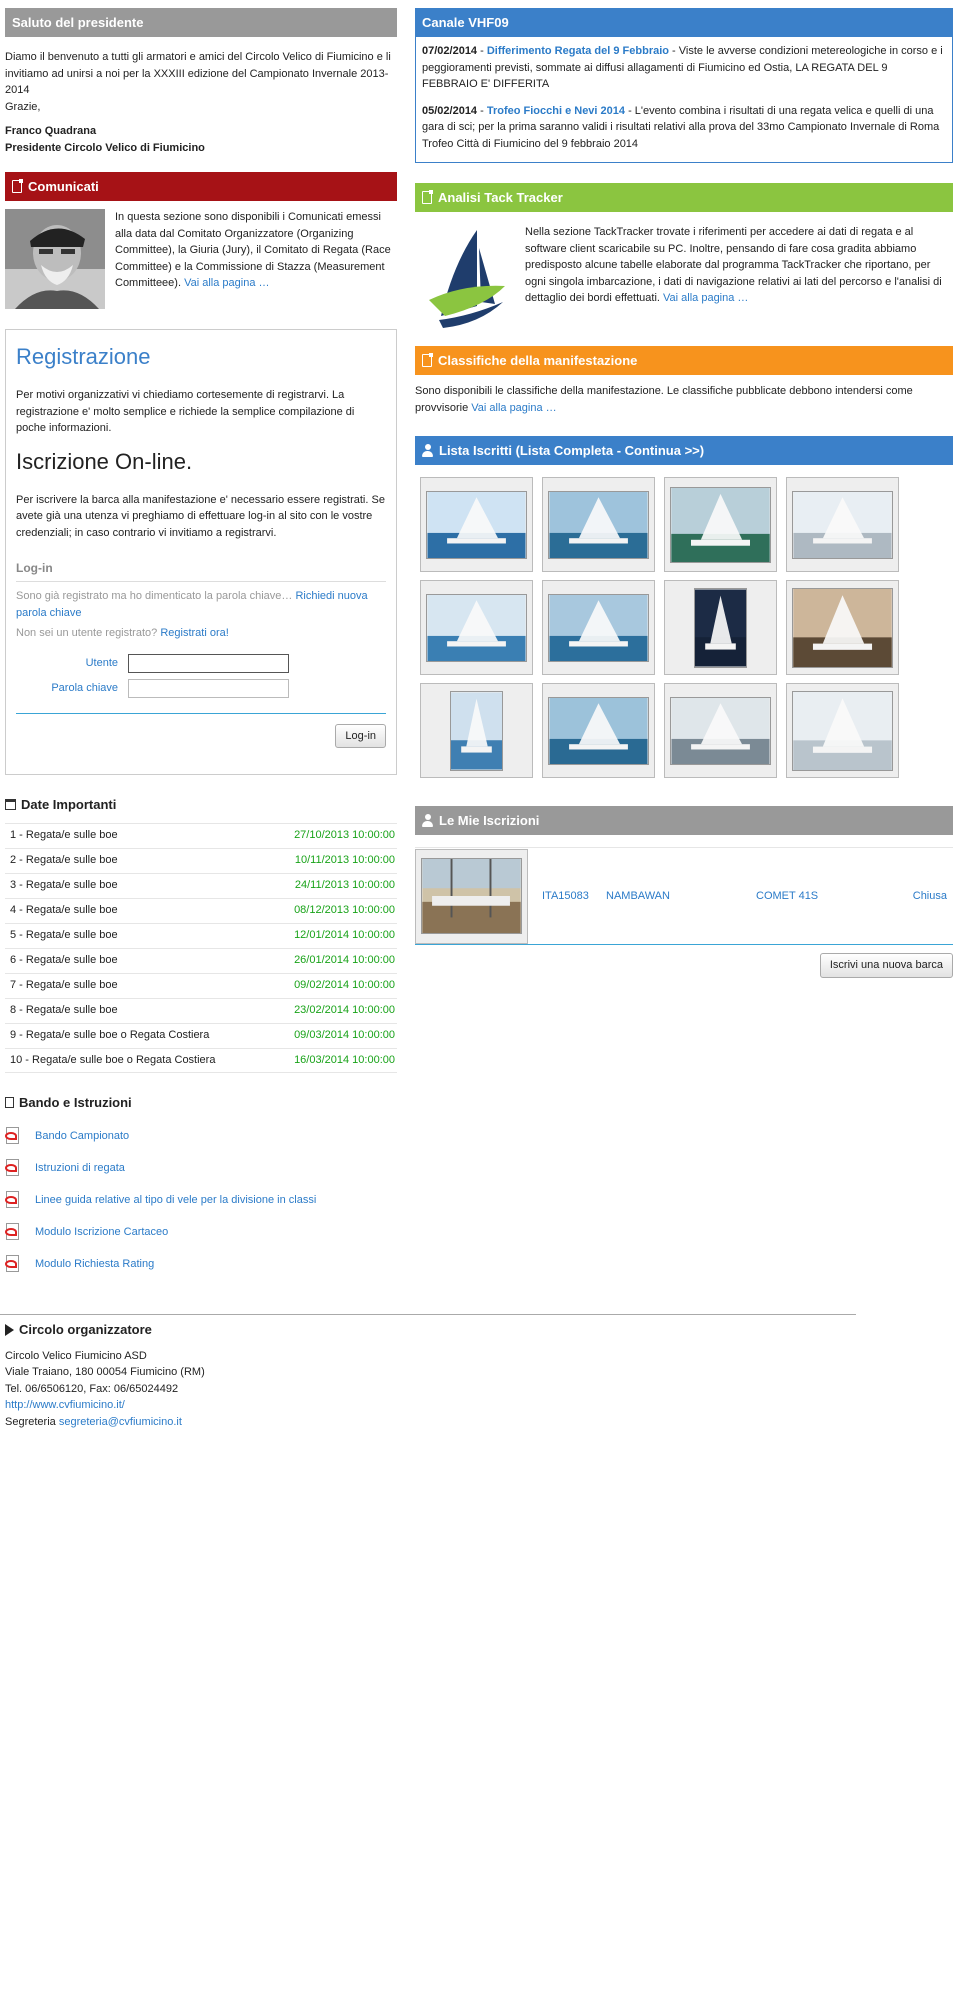  Describe the element at coordinates (87, 633) in the screenshot. I see `not-registered-text: Non sei un utente registrato?` at that location.